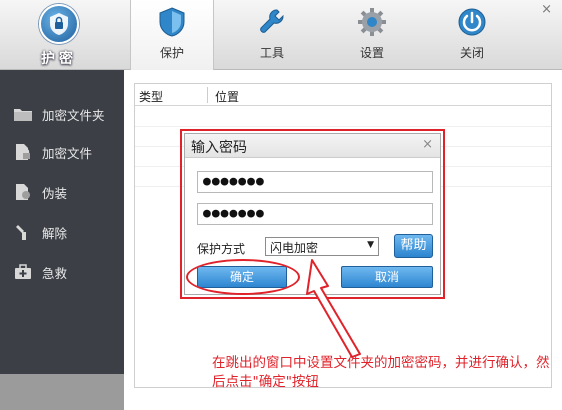 The image size is (562, 410). Describe the element at coordinates (207, 95) in the screenshot. I see `column-divider` at that location.